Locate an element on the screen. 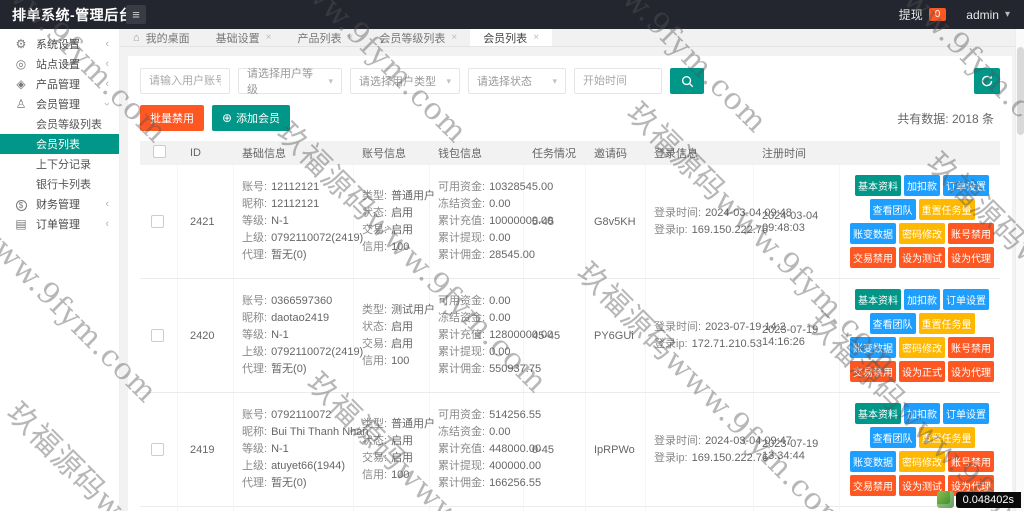  search-button is located at coordinates (687, 81).